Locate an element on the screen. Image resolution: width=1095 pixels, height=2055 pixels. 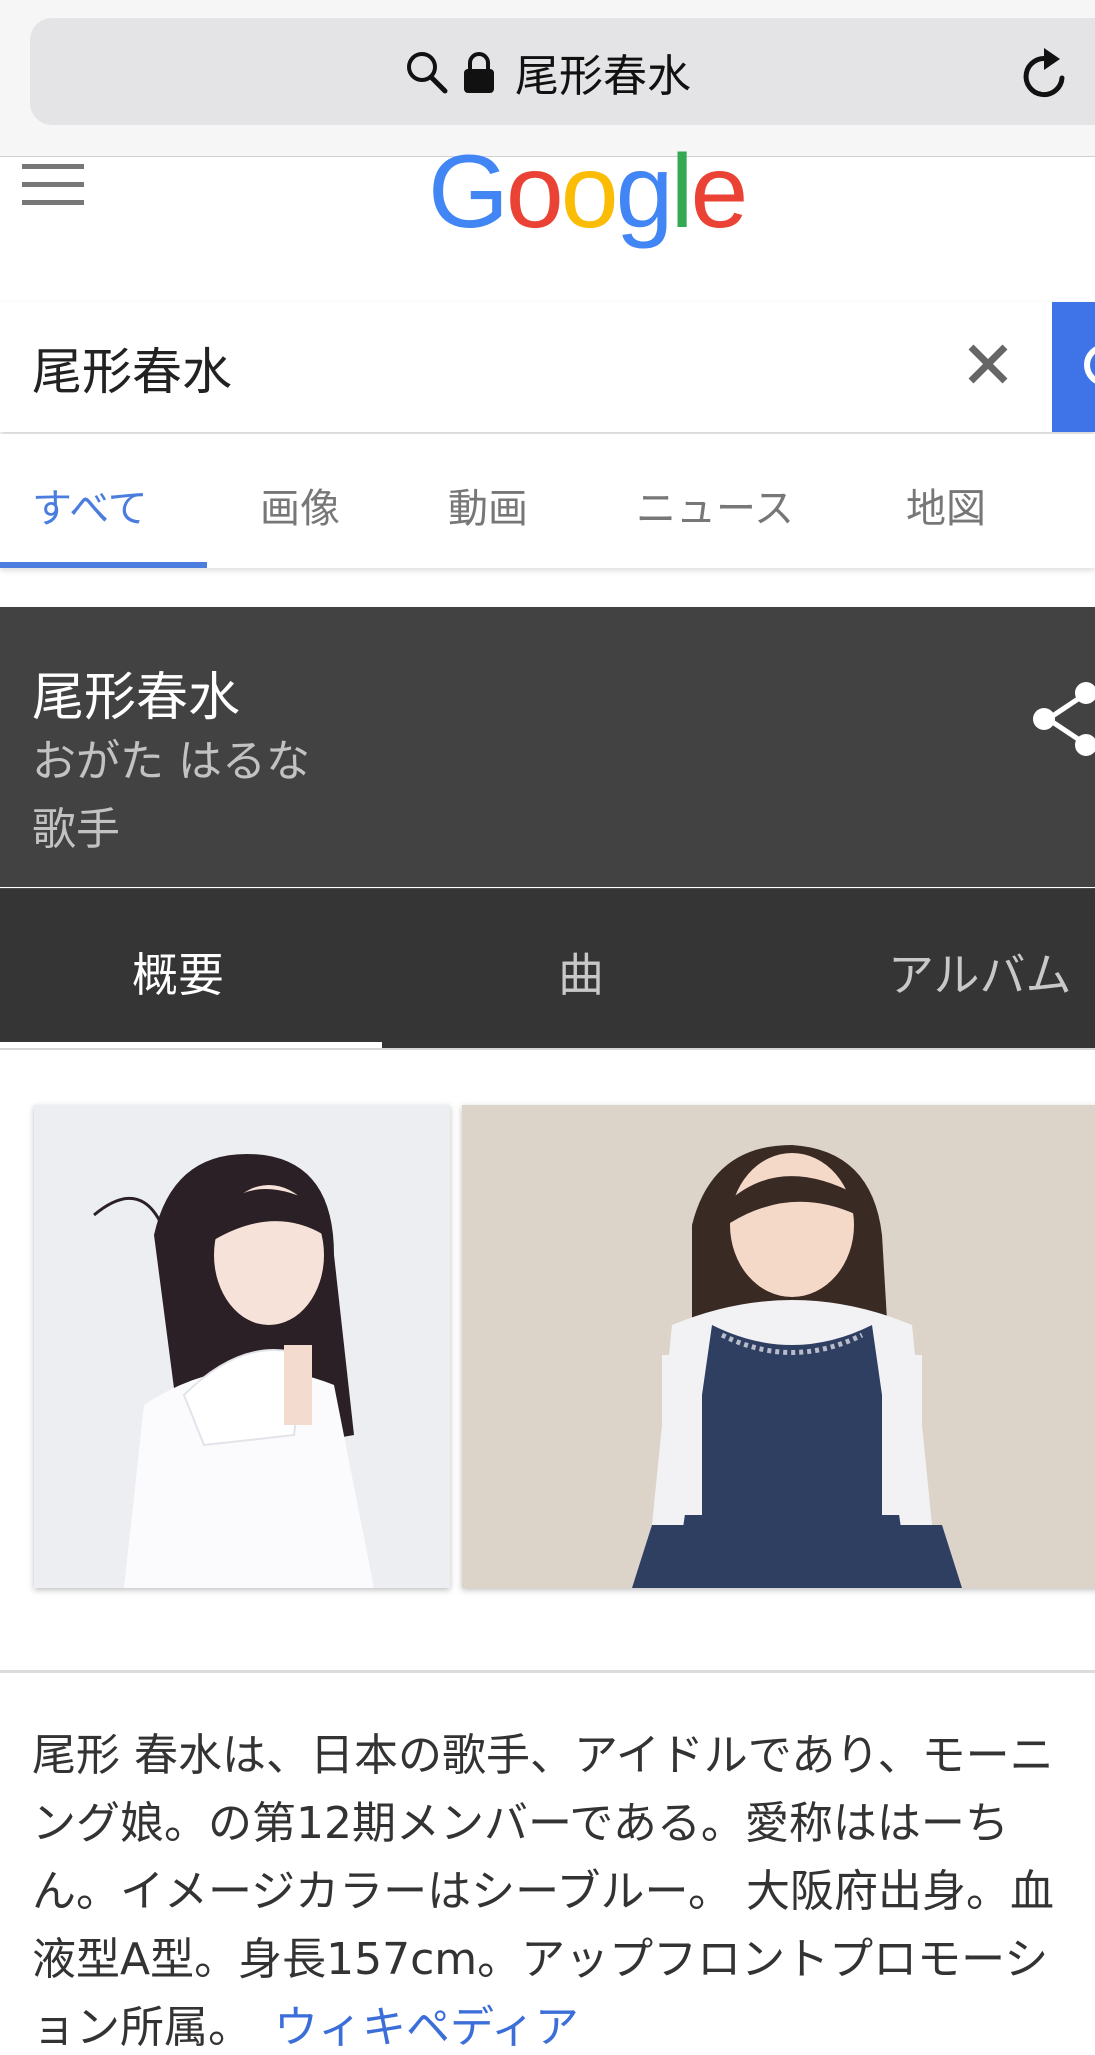
wikipedia-link: ウィキペディア is located at coordinates (426, 2027).